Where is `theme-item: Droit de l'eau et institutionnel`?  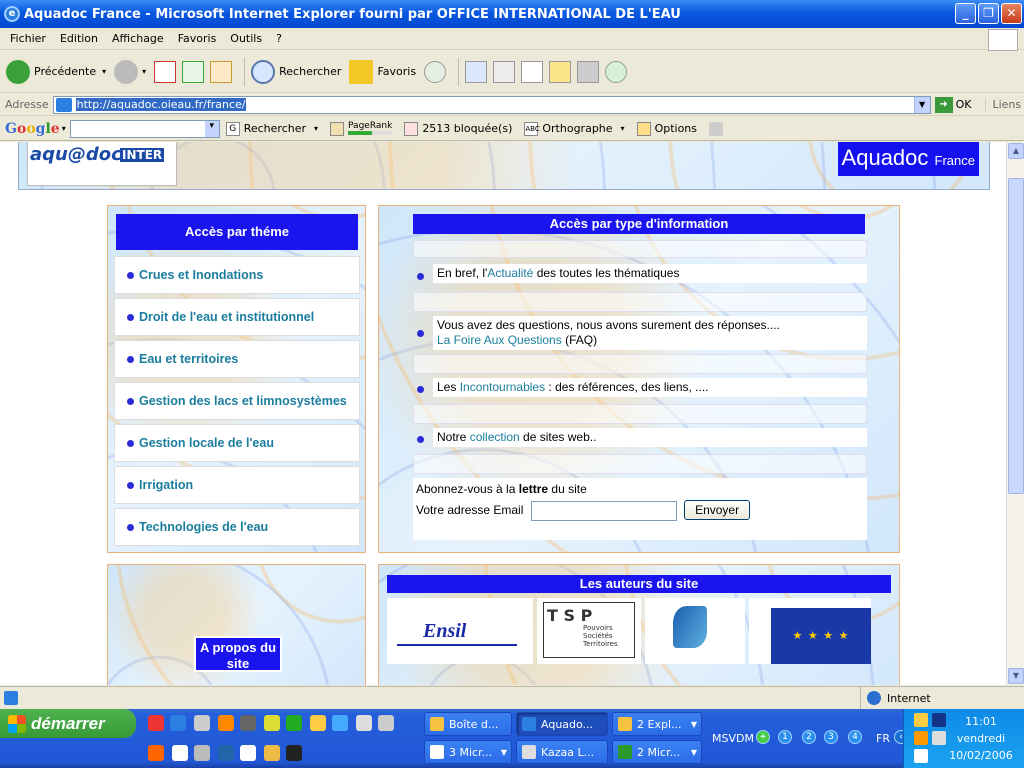 theme-item: Droit de l'eau et institutionnel is located at coordinates (237, 317).